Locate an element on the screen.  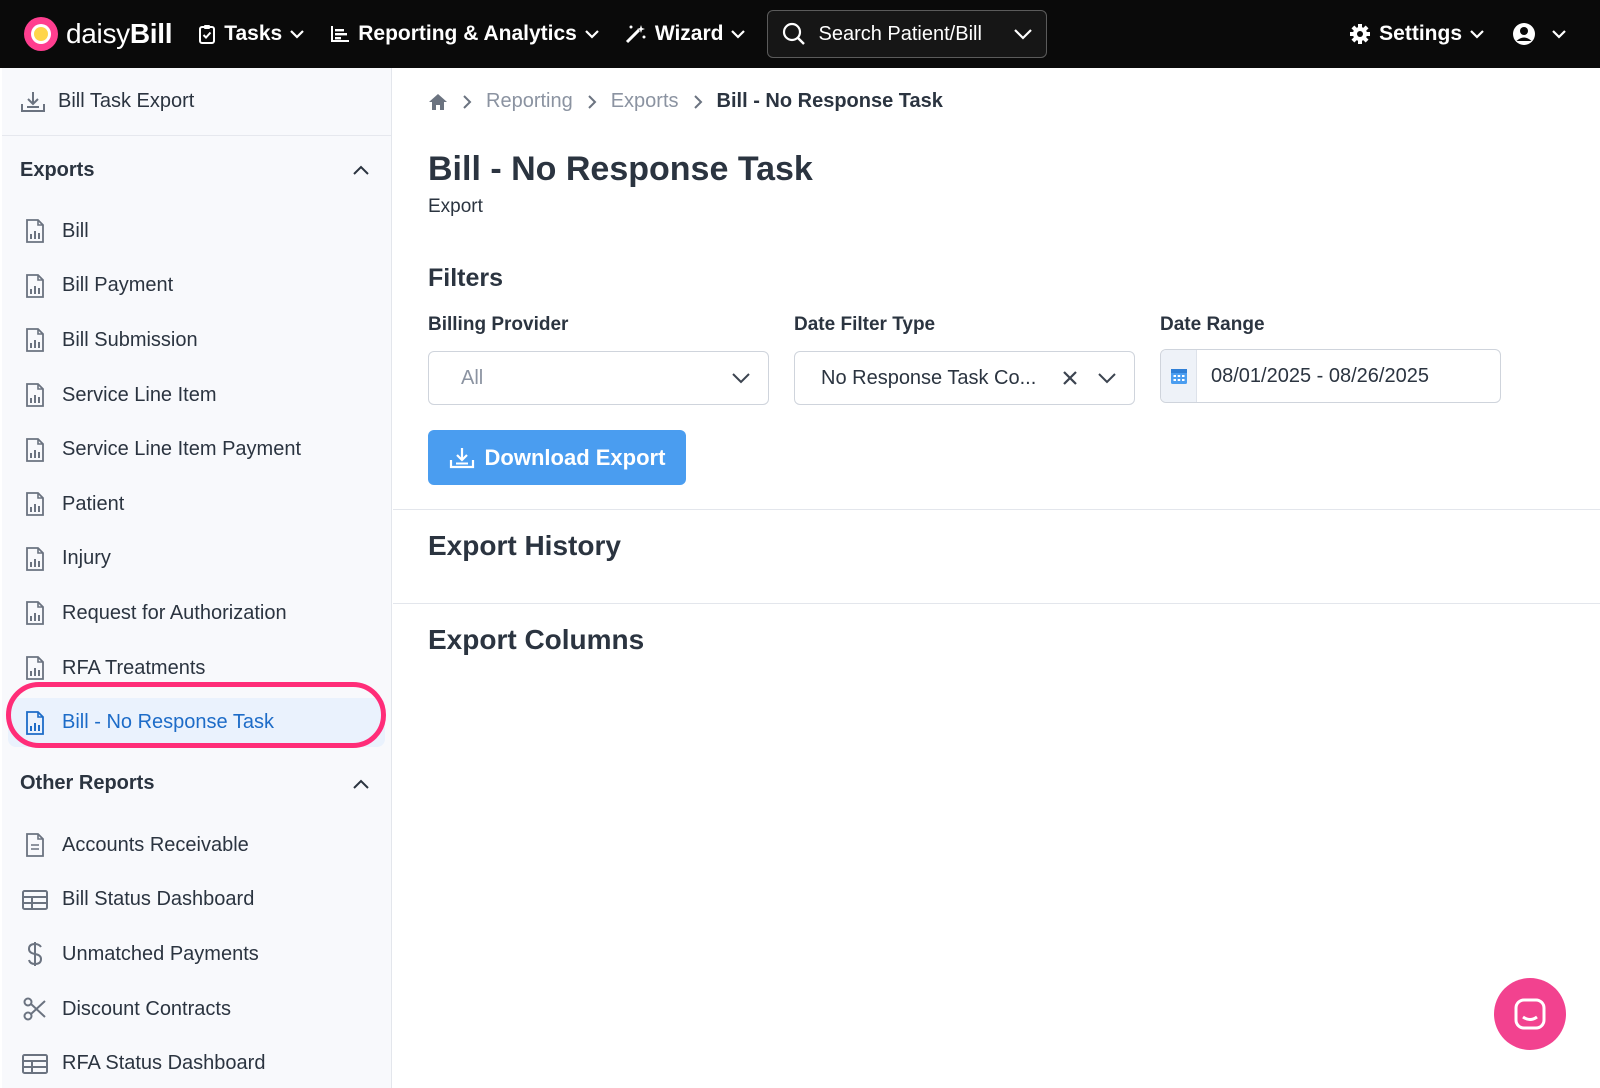
section-label: Exports is located at coordinates (57, 169).